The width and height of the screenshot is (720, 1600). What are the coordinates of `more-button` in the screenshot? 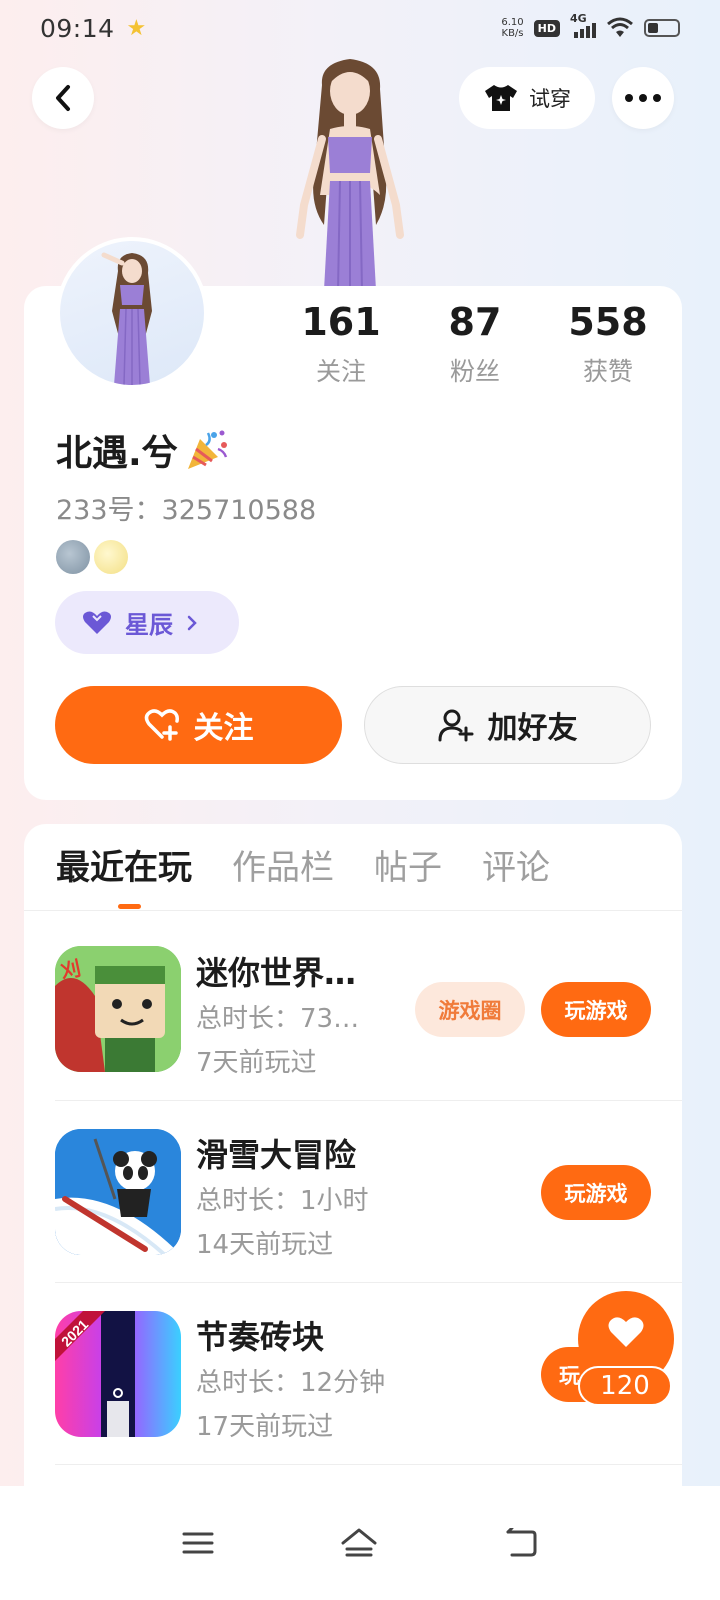 It's located at (643, 98).